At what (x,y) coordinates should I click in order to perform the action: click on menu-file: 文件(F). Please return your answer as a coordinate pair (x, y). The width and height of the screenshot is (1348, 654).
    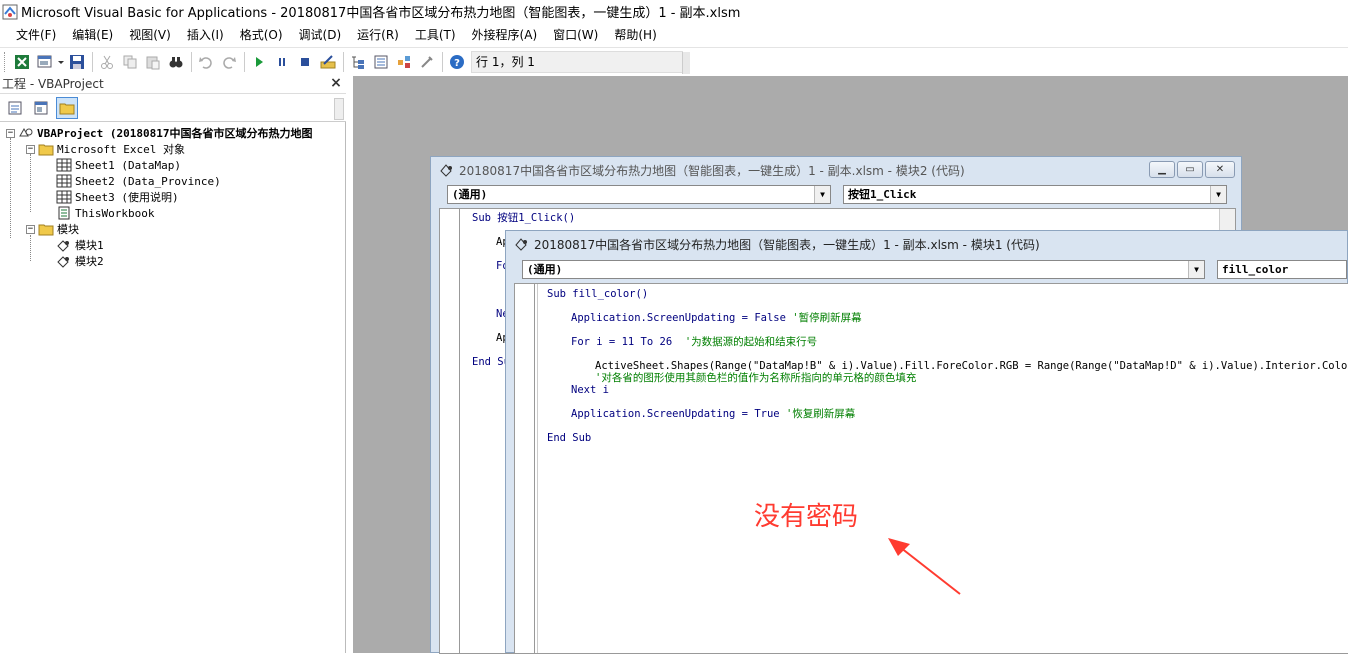
    Looking at the image, I should click on (36, 35).